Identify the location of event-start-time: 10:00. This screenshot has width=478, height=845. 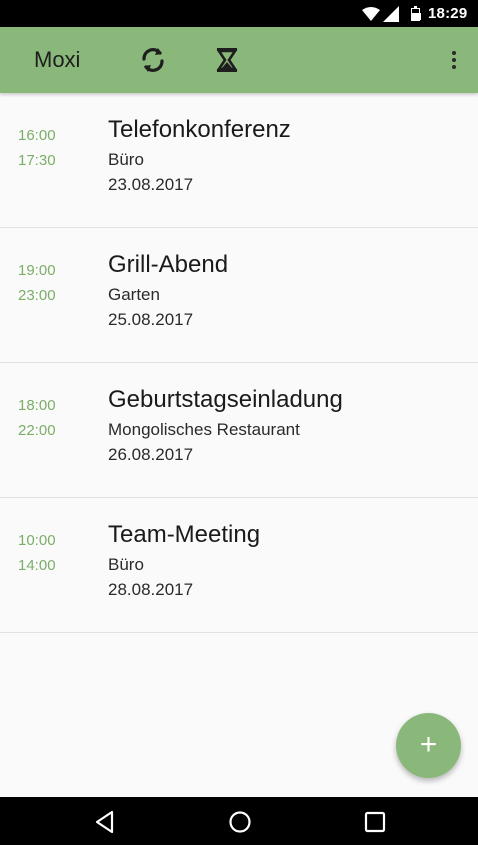
(37, 540).